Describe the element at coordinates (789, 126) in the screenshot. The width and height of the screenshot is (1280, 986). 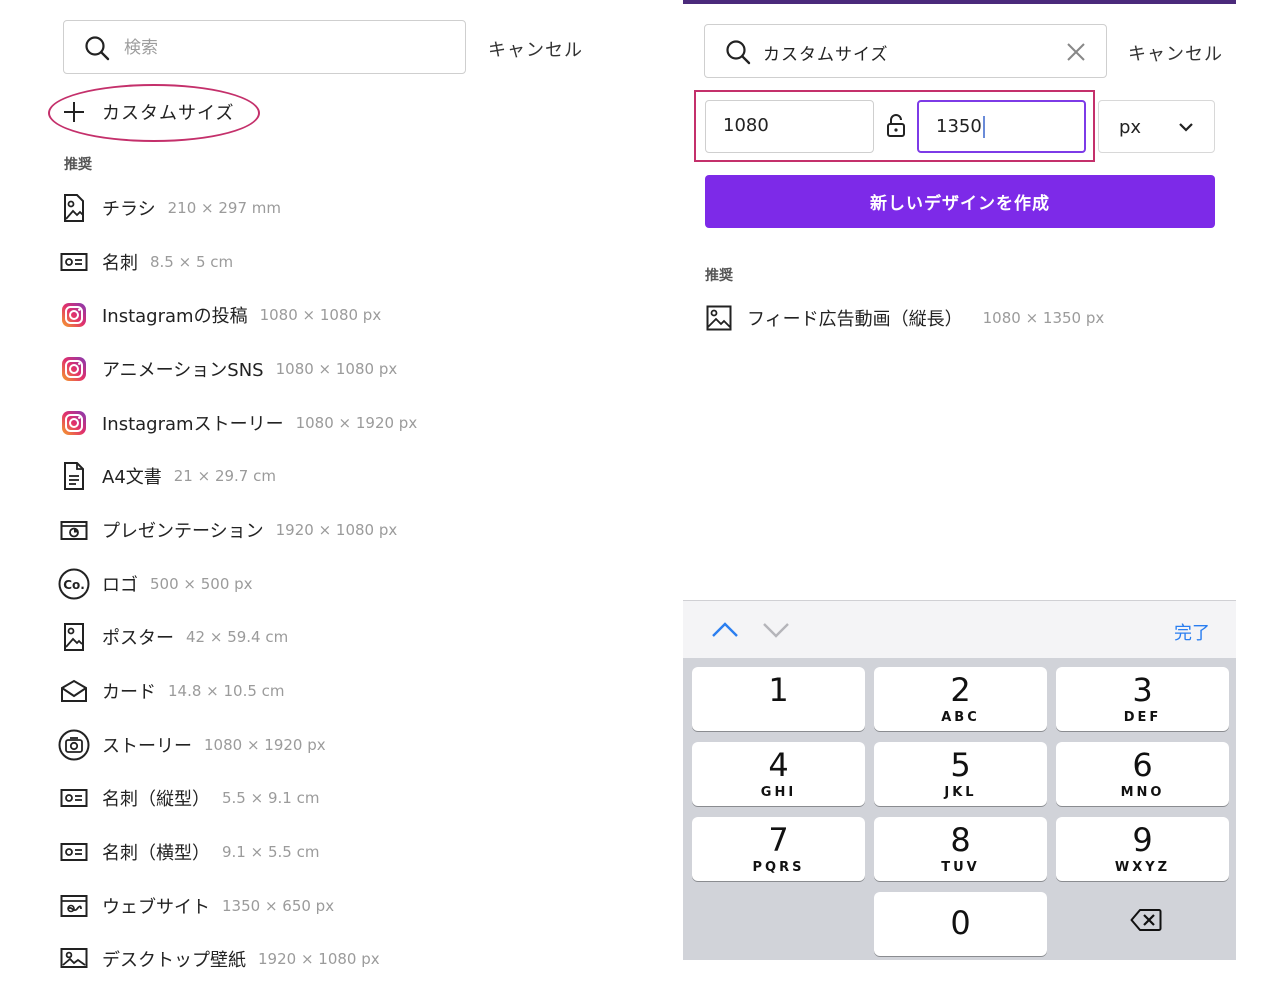
I see `width-field: 1080` at that location.